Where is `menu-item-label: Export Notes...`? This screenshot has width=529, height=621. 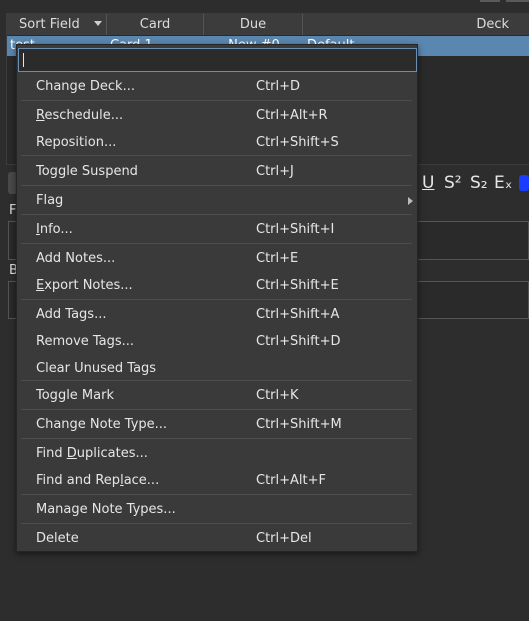 menu-item-label: Export Notes... is located at coordinates (84, 285).